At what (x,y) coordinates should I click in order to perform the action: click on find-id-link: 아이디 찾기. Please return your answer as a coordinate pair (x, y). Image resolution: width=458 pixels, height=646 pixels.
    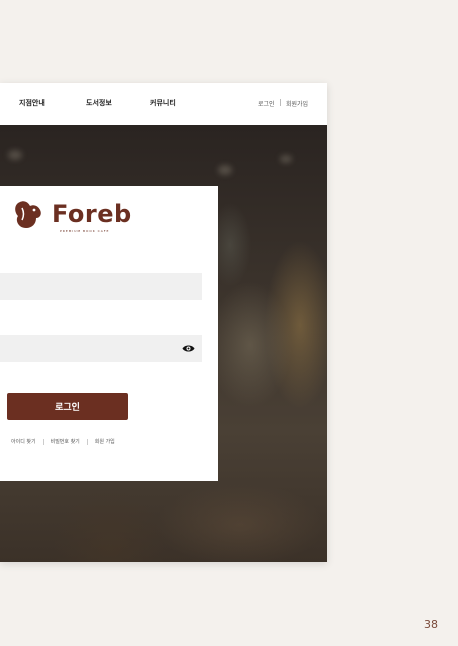
    Looking at the image, I should click on (23, 442).